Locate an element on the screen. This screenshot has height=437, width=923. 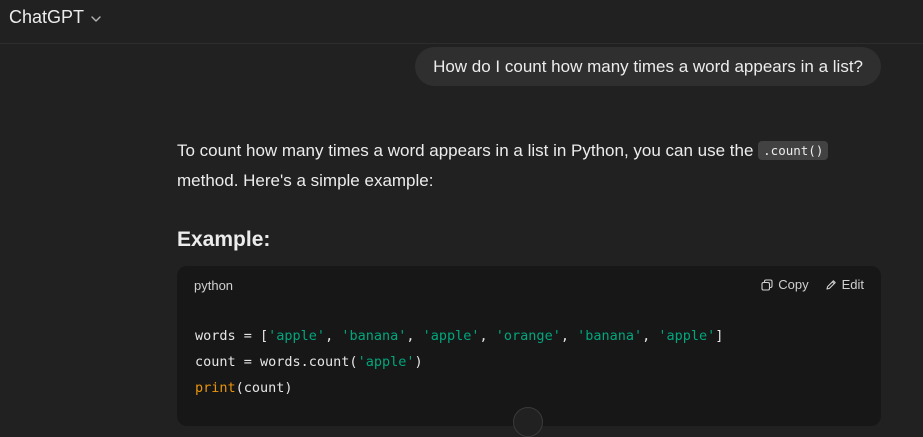
code-block-header: python Copy Edit is located at coordinates (529, 286).